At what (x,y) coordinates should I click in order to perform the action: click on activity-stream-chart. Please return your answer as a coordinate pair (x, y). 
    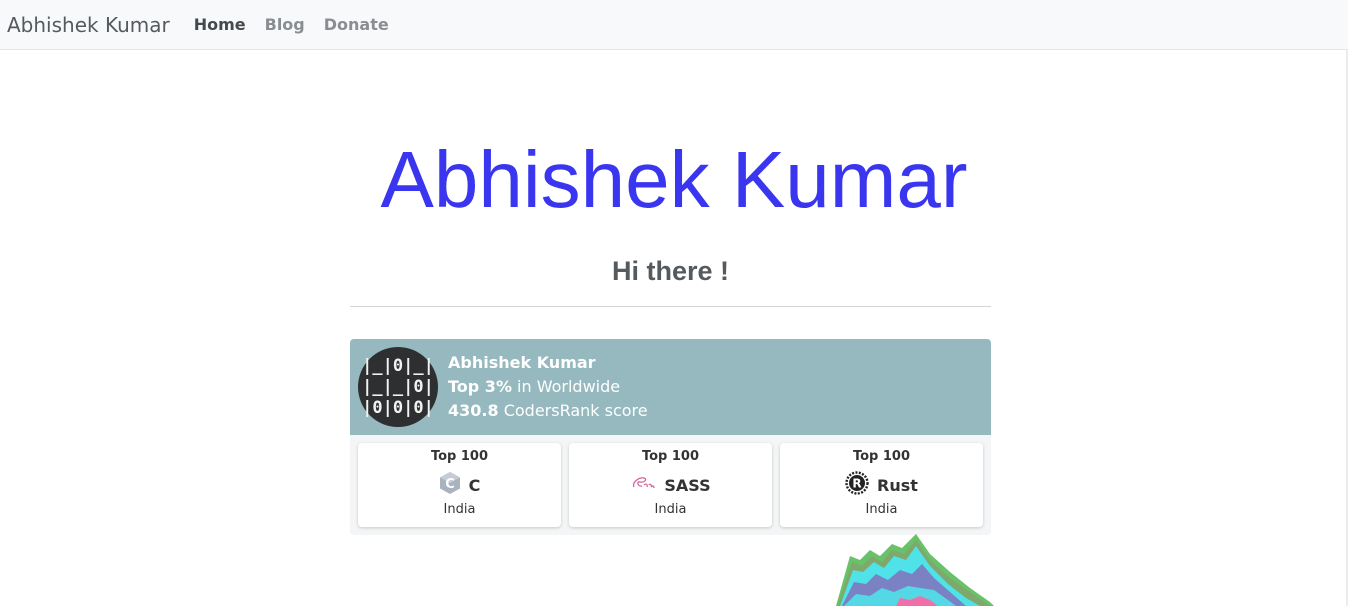
    Looking at the image, I should click on (915, 570).